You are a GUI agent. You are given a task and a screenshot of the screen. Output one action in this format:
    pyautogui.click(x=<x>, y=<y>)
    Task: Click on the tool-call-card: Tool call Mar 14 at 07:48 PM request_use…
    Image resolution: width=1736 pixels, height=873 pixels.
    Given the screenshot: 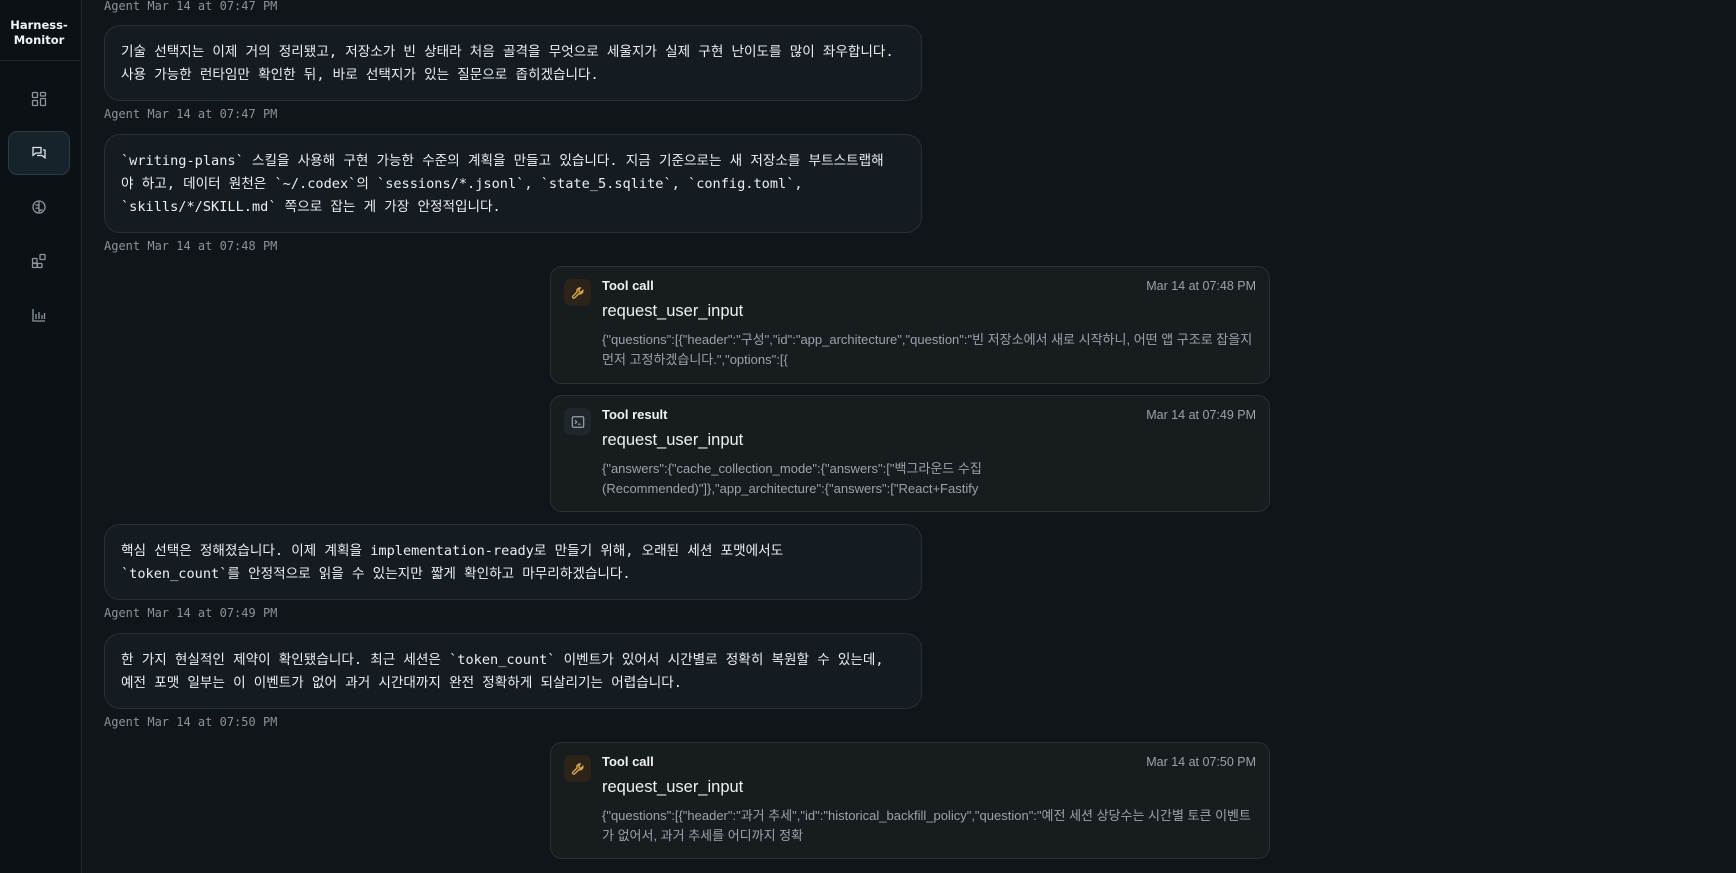 What is the action you would take?
    pyautogui.click(x=910, y=325)
    